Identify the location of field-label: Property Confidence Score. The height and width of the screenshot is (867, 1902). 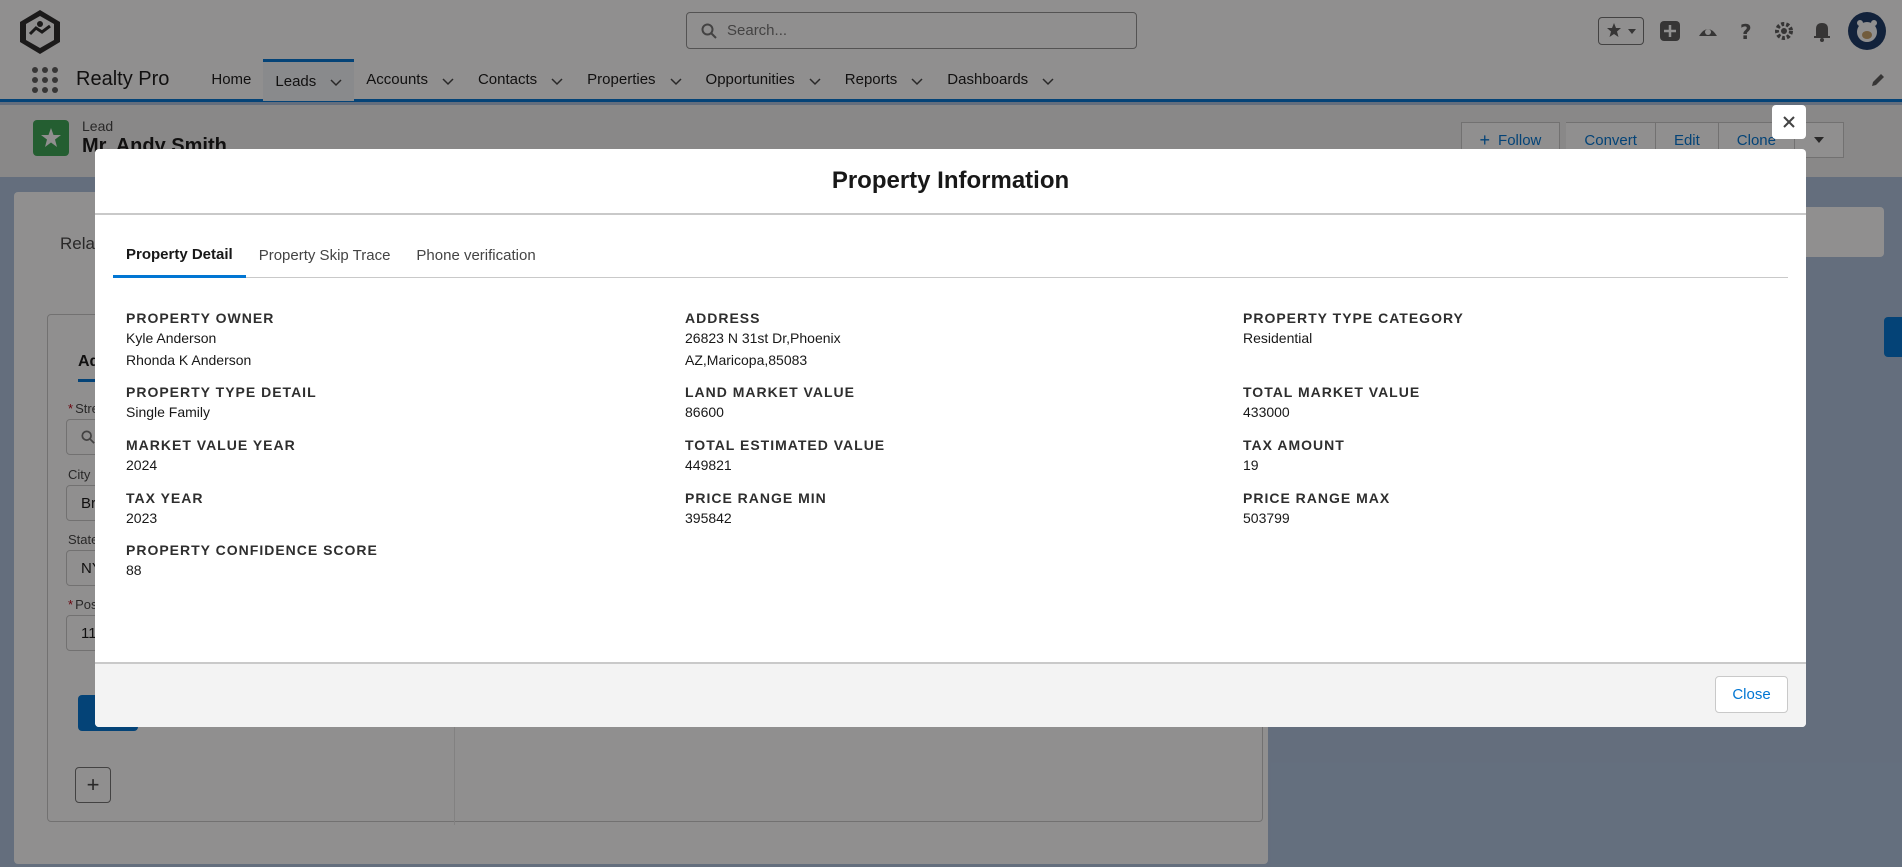
(252, 550).